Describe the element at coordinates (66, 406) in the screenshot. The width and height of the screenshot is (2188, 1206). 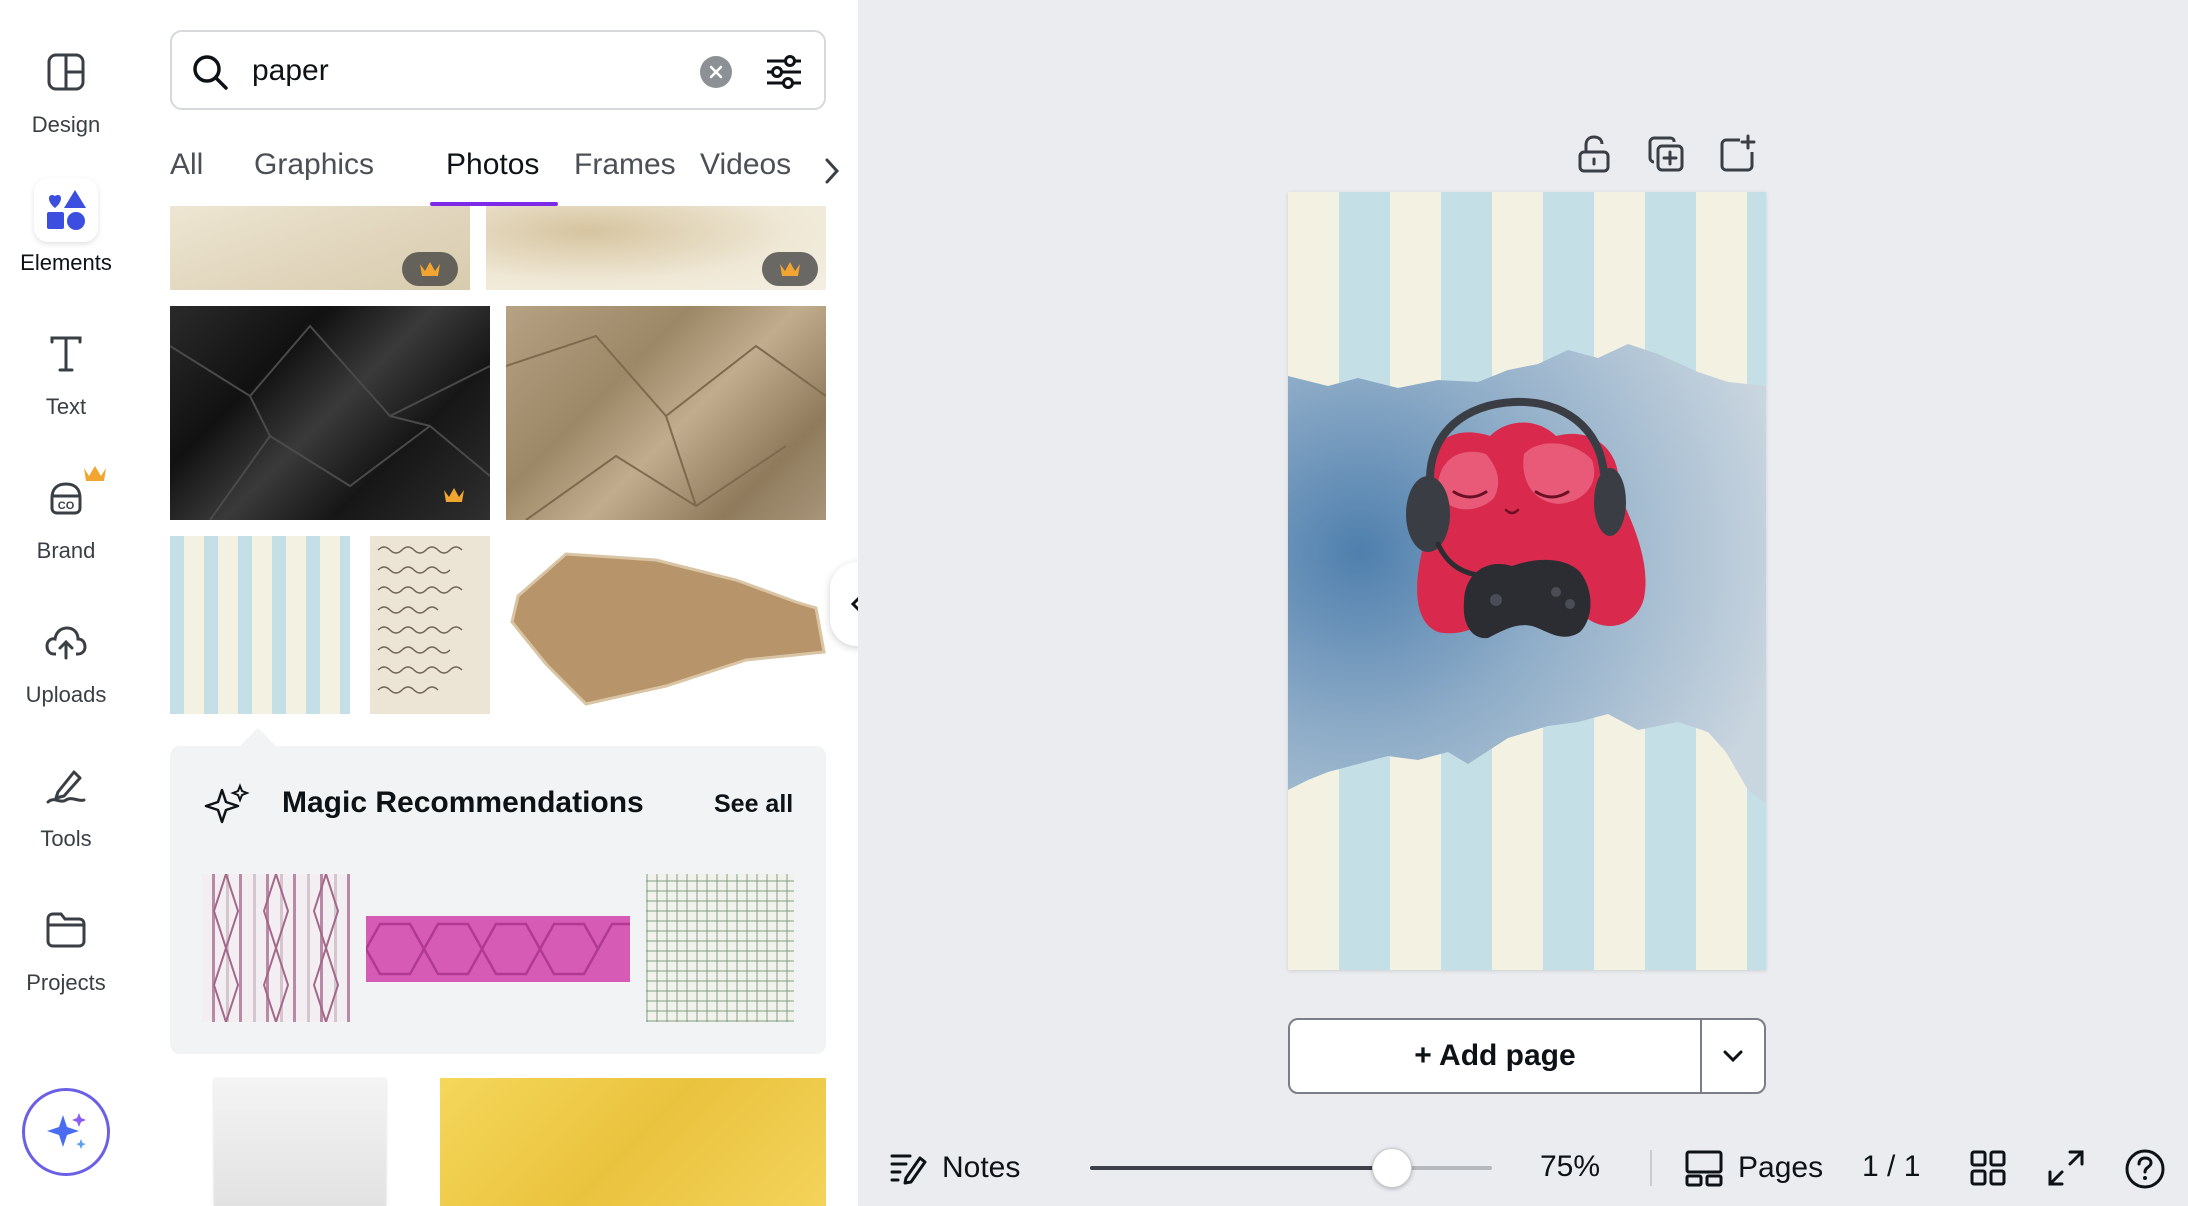
I see `rail-label-text: Text` at that location.